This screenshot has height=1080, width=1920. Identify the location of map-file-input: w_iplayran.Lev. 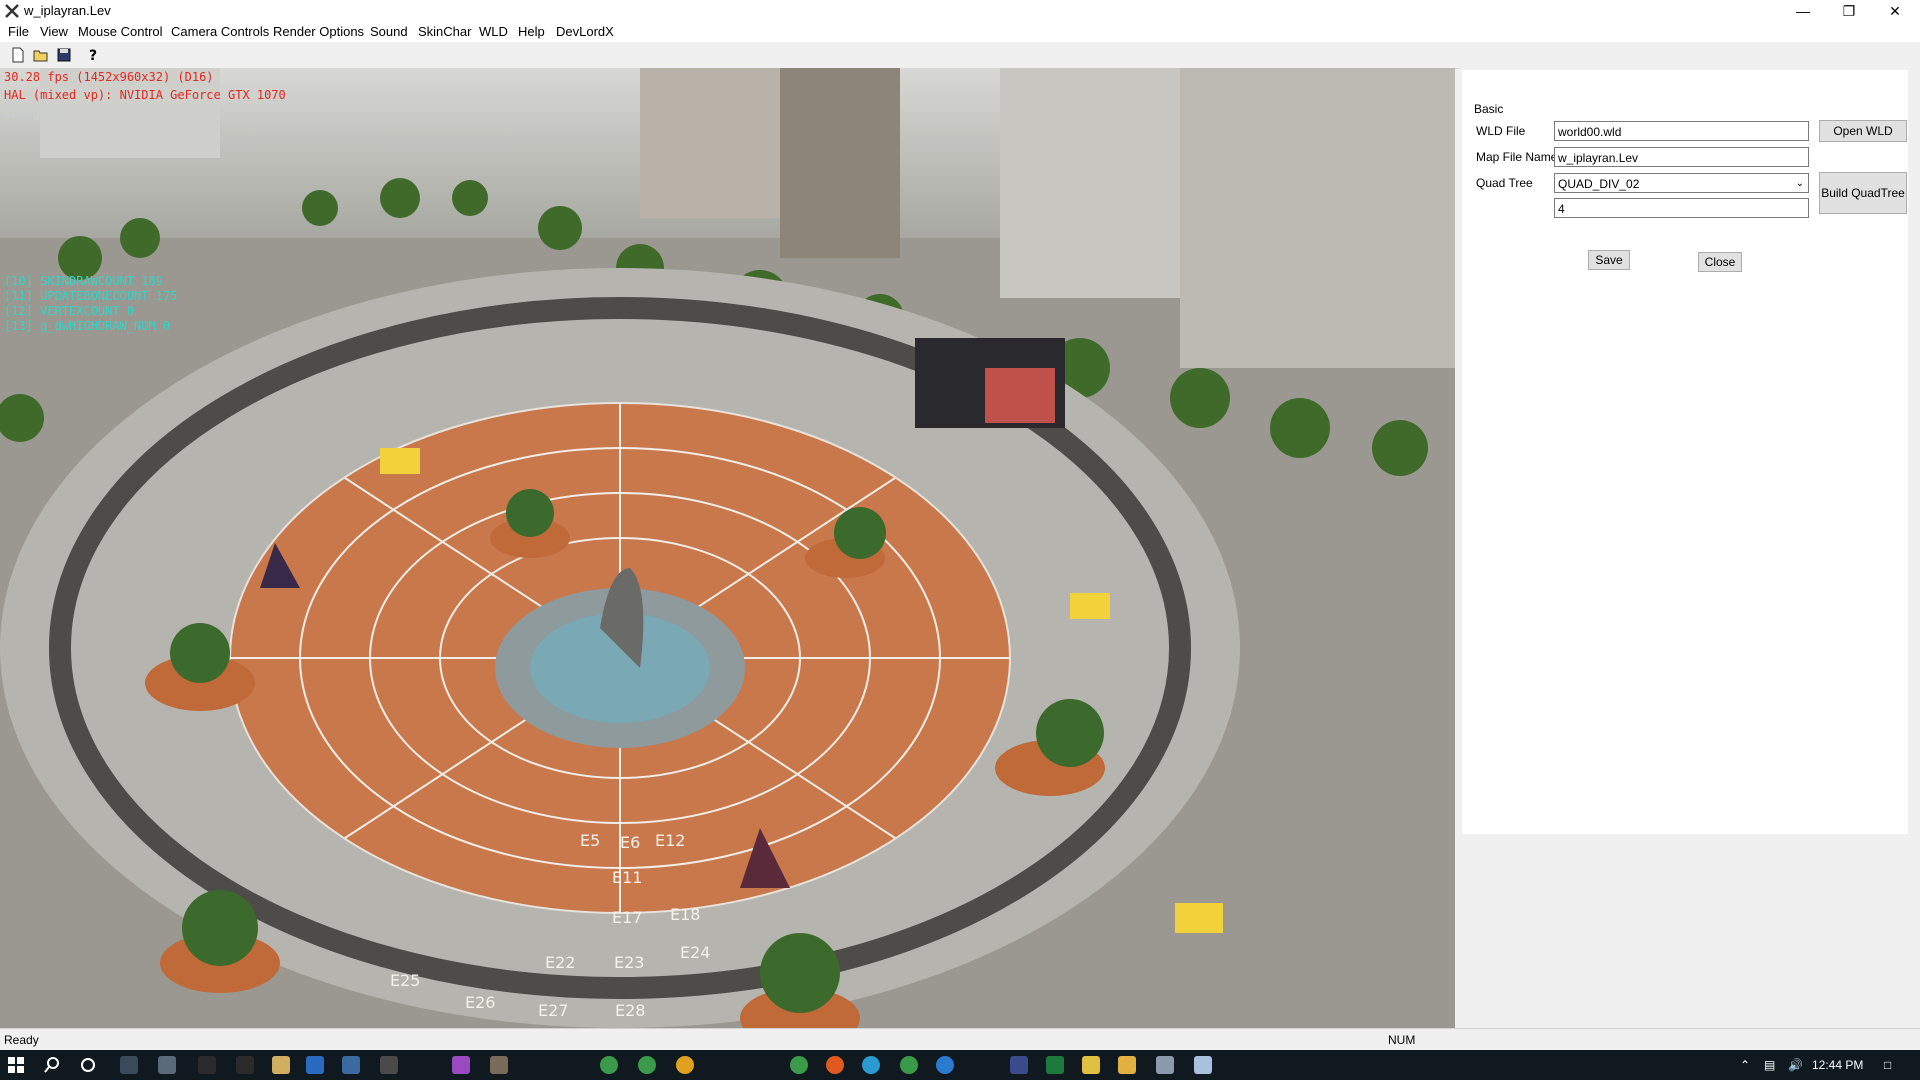
(1681, 157).